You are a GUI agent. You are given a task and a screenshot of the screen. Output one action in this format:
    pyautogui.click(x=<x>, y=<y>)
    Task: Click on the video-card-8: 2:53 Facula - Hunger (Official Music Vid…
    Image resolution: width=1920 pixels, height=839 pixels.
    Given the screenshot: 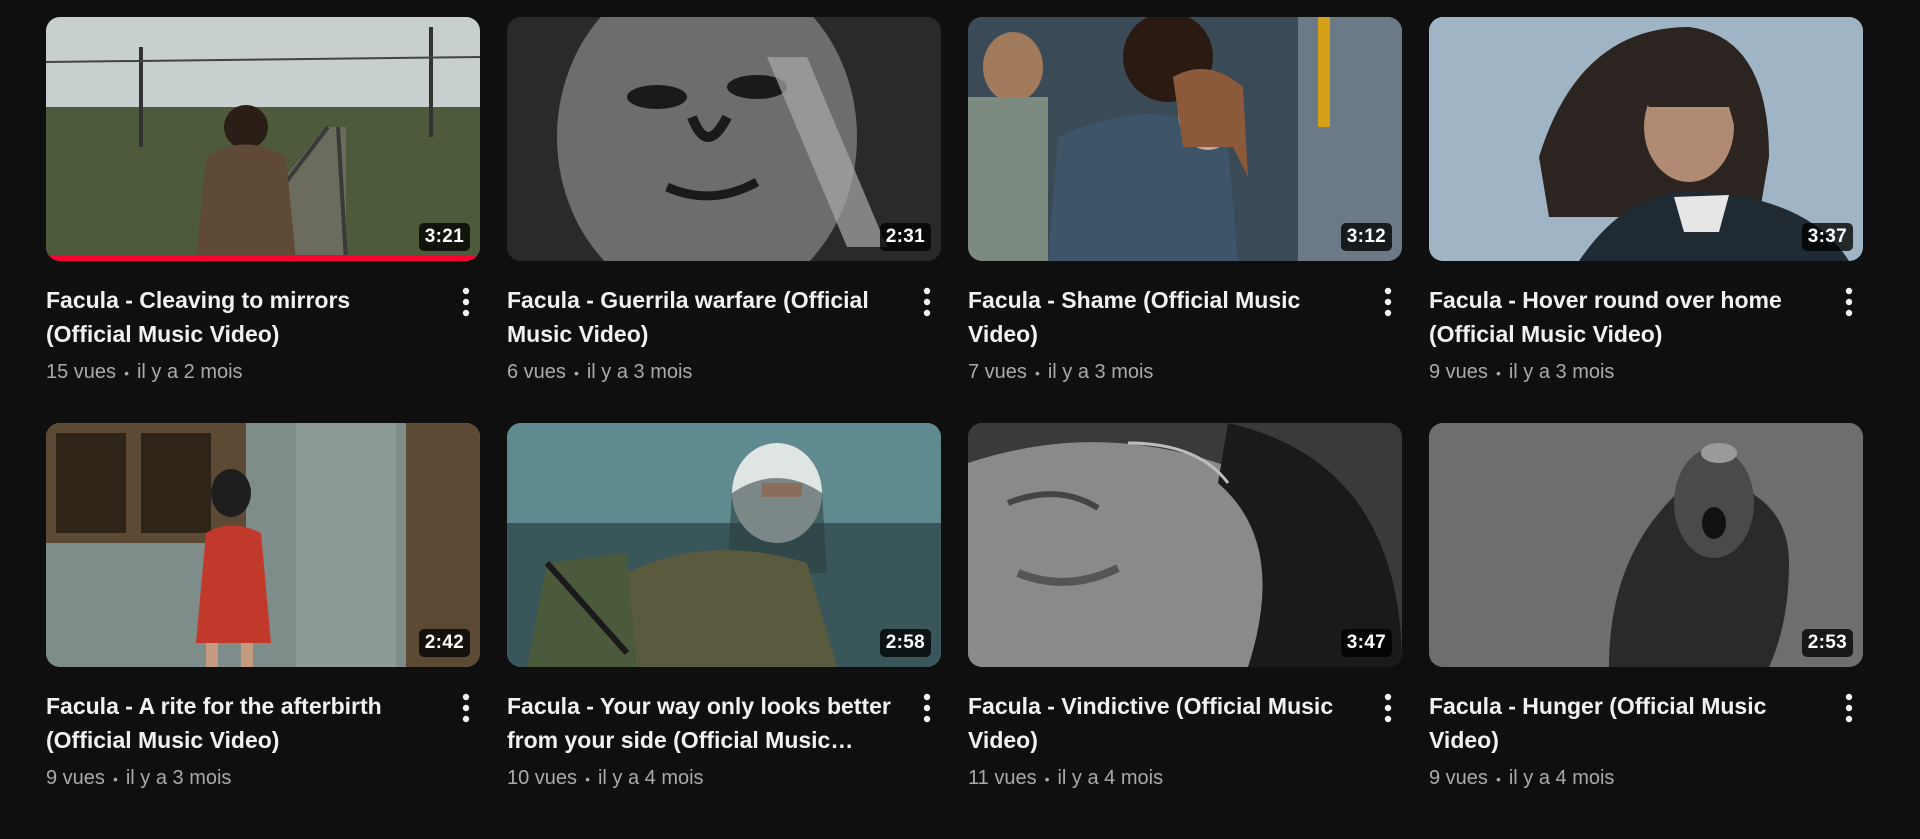 What is the action you would take?
    pyautogui.click(x=1646, y=606)
    